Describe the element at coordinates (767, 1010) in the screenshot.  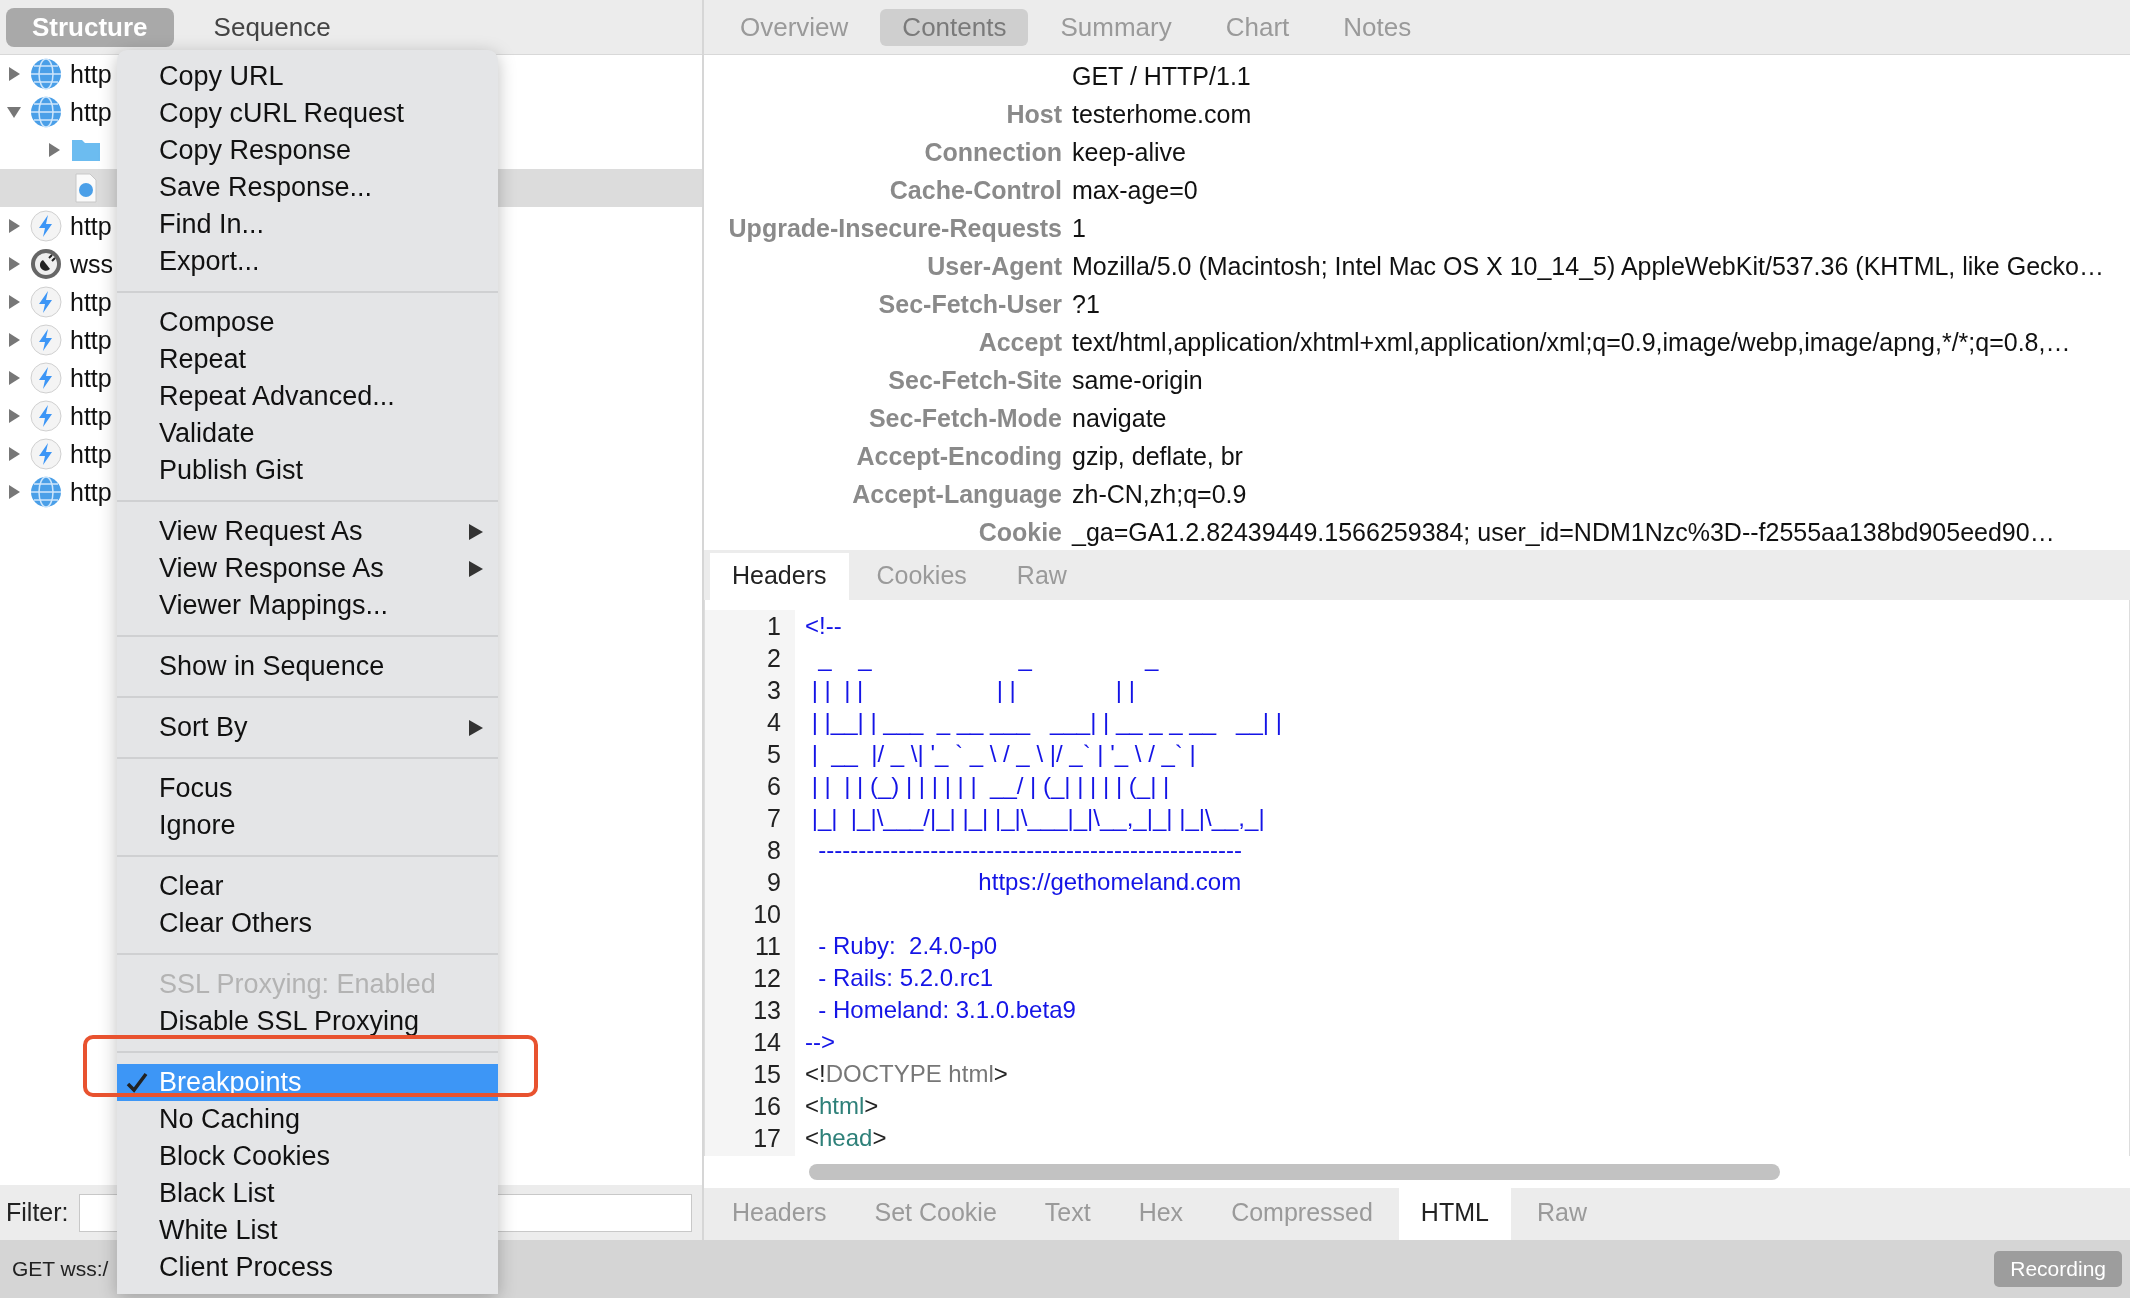
I see `line-number: 13` at that location.